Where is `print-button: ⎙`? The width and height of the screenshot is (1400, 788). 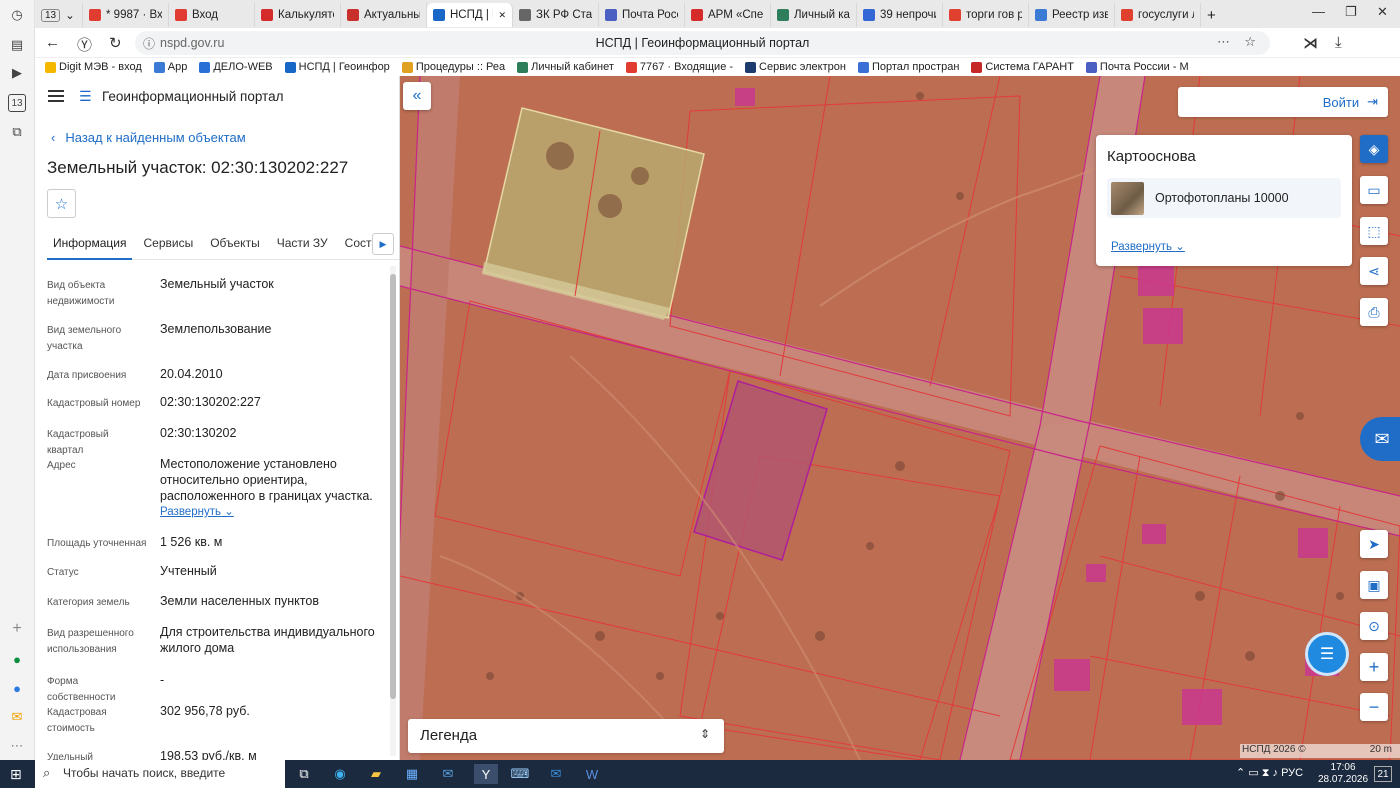 print-button: ⎙ is located at coordinates (1374, 312).